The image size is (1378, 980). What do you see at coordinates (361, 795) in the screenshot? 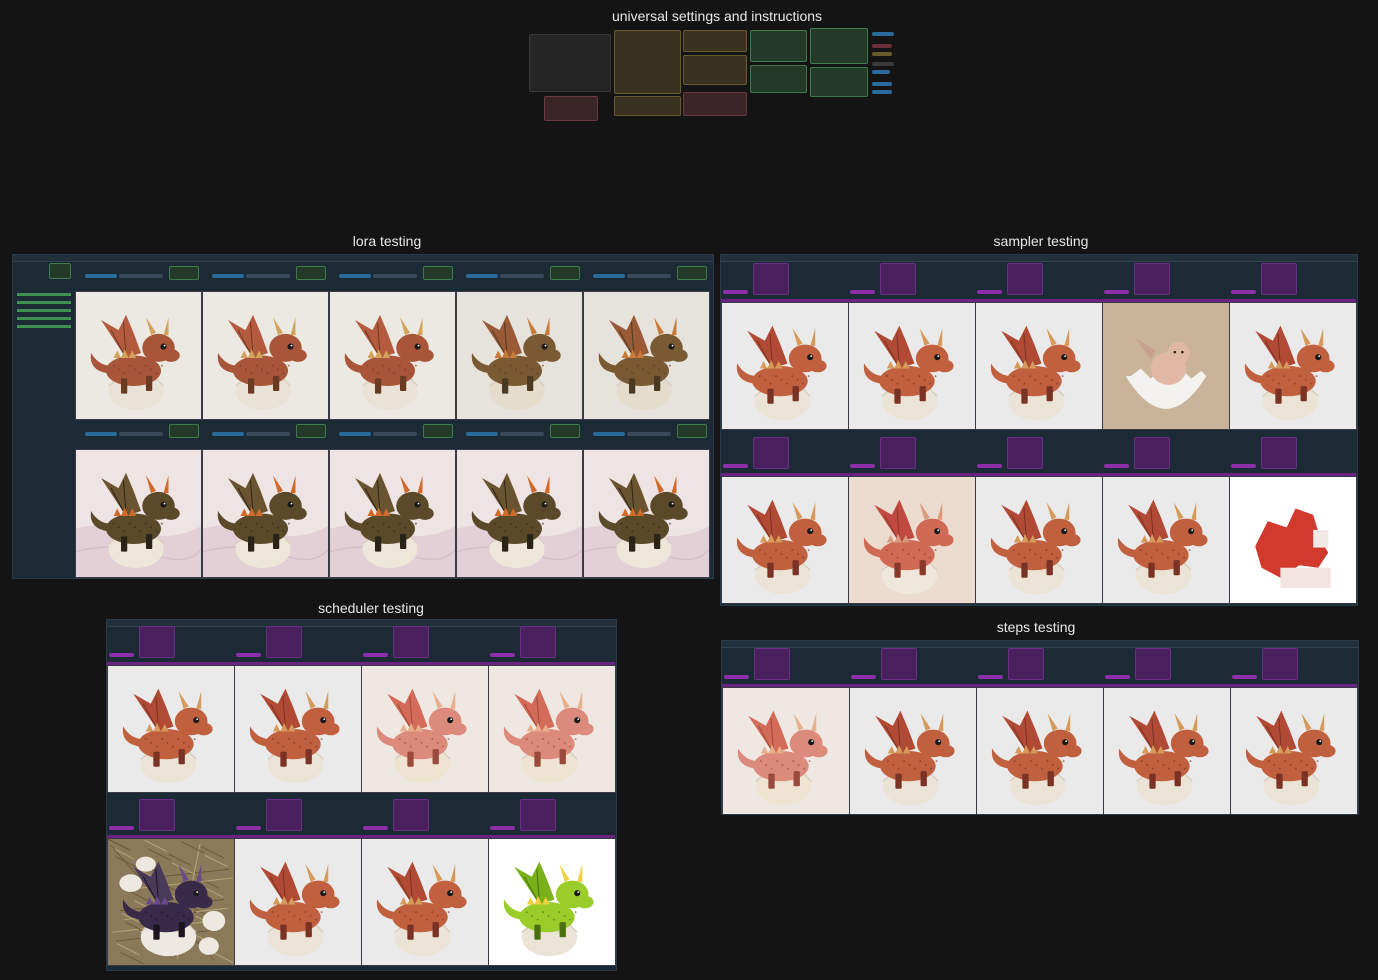
I see `scheduler-testing-group` at bounding box center [361, 795].